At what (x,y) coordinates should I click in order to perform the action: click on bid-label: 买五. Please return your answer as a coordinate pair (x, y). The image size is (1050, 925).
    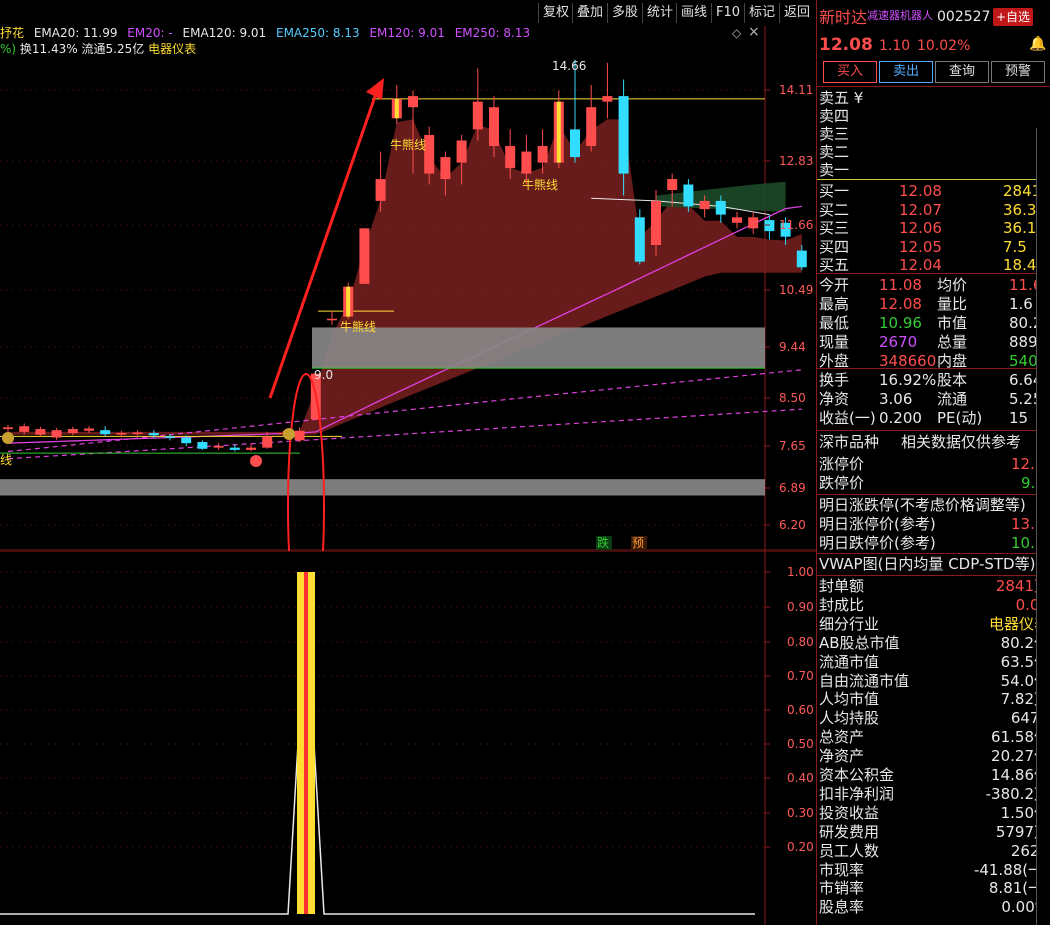
    Looking at the image, I should click on (834, 265).